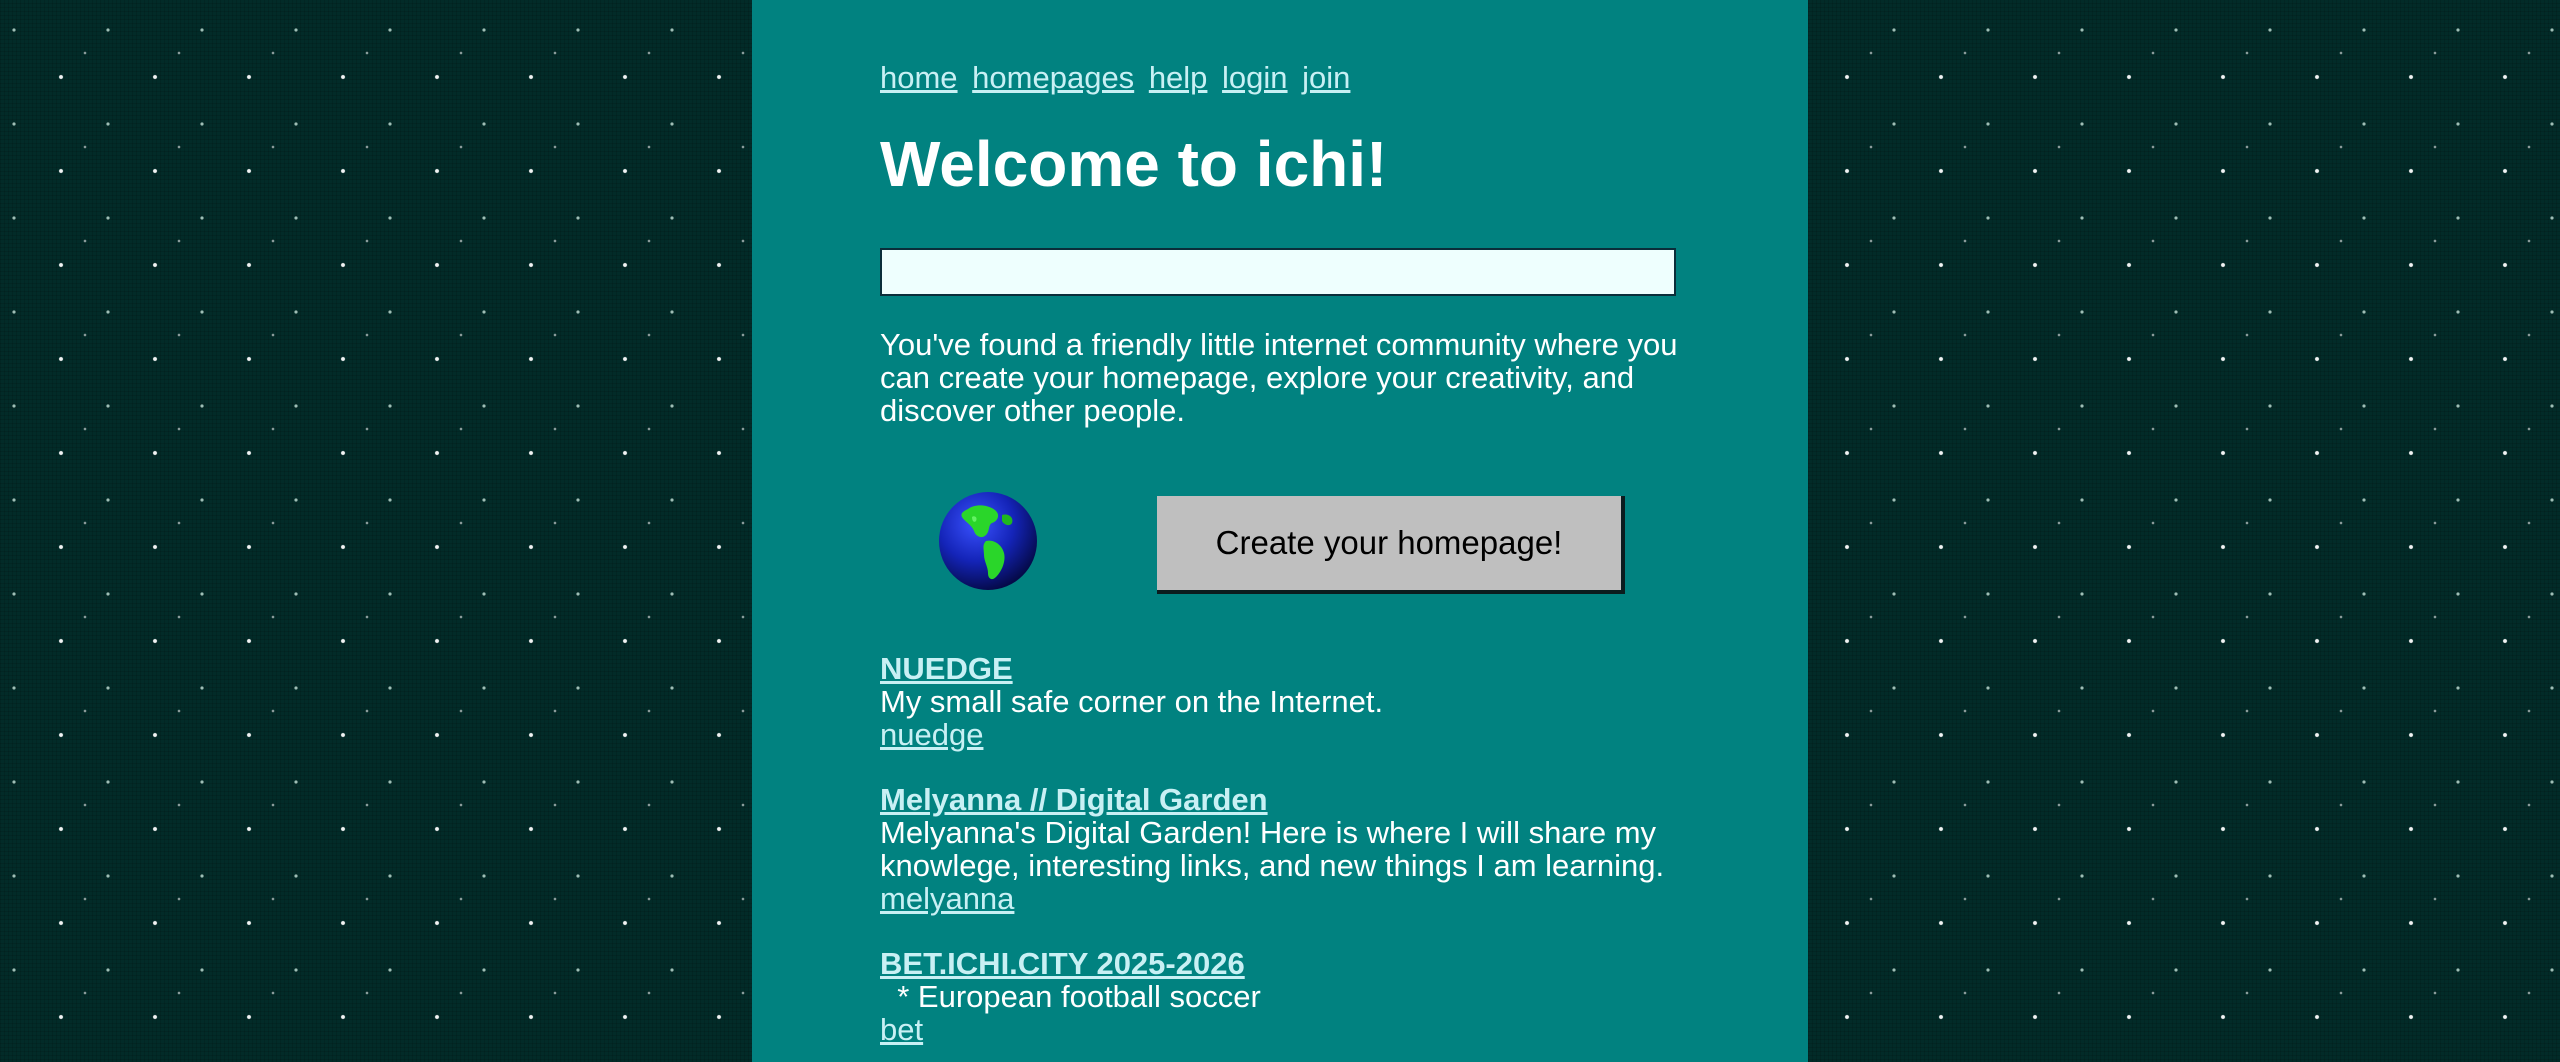 The width and height of the screenshot is (2560, 1062). What do you see at coordinates (1280, 963) in the screenshot?
I see `listing-title-link: BET.ICHI.CITY 2025-2026` at bounding box center [1280, 963].